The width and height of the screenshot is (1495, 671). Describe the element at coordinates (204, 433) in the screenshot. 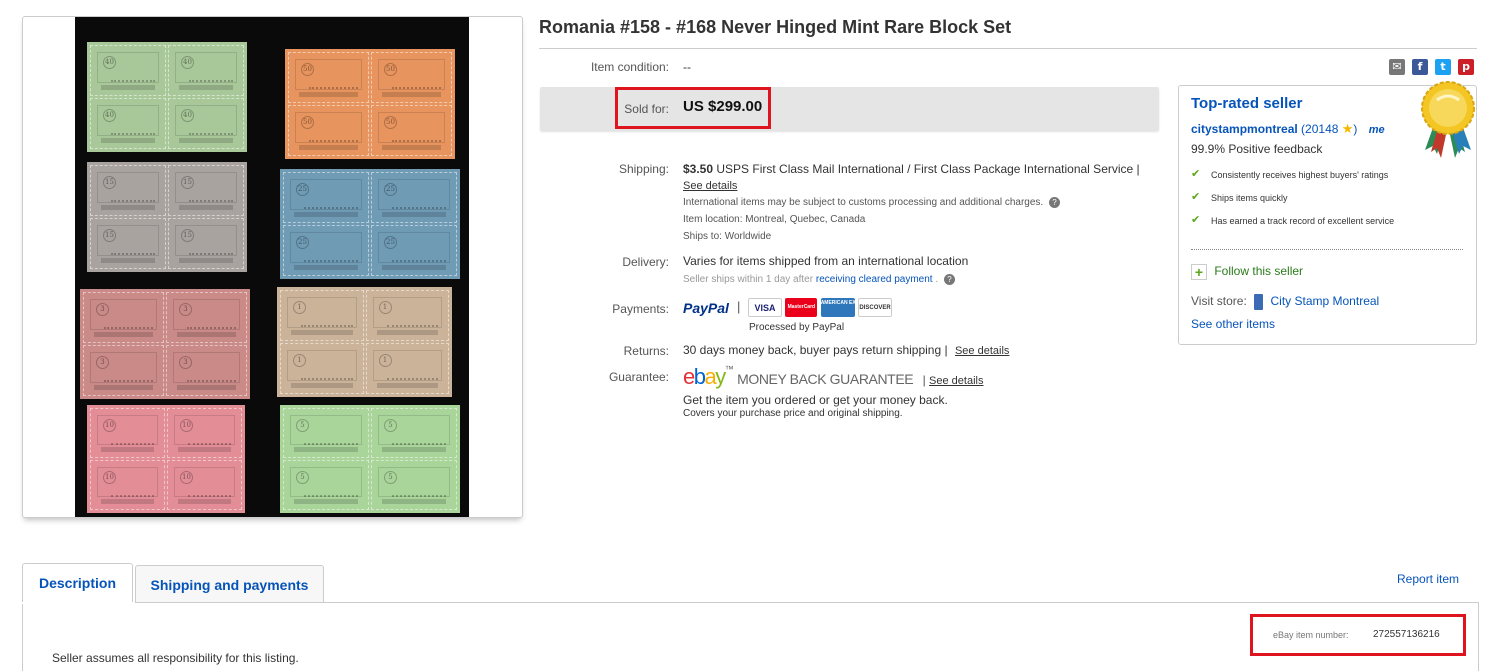

I see `stamp: 10` at that location.